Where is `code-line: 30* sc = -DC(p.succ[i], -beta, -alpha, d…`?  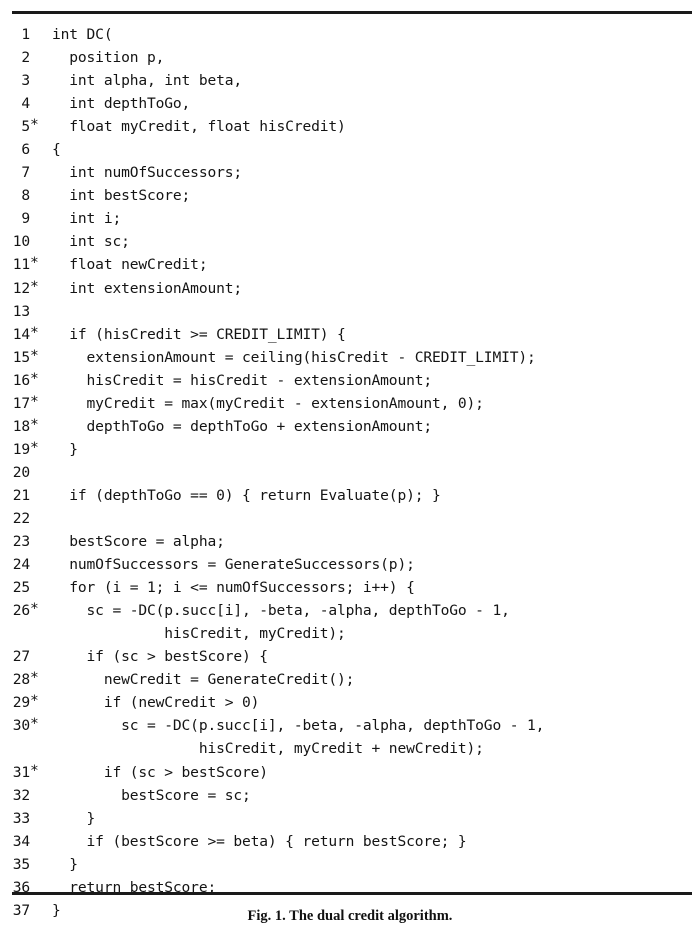 code-line: 30* sc = -DC(p.succ[i], -beta, -alpha, d… is located at coordinates (350, 723).